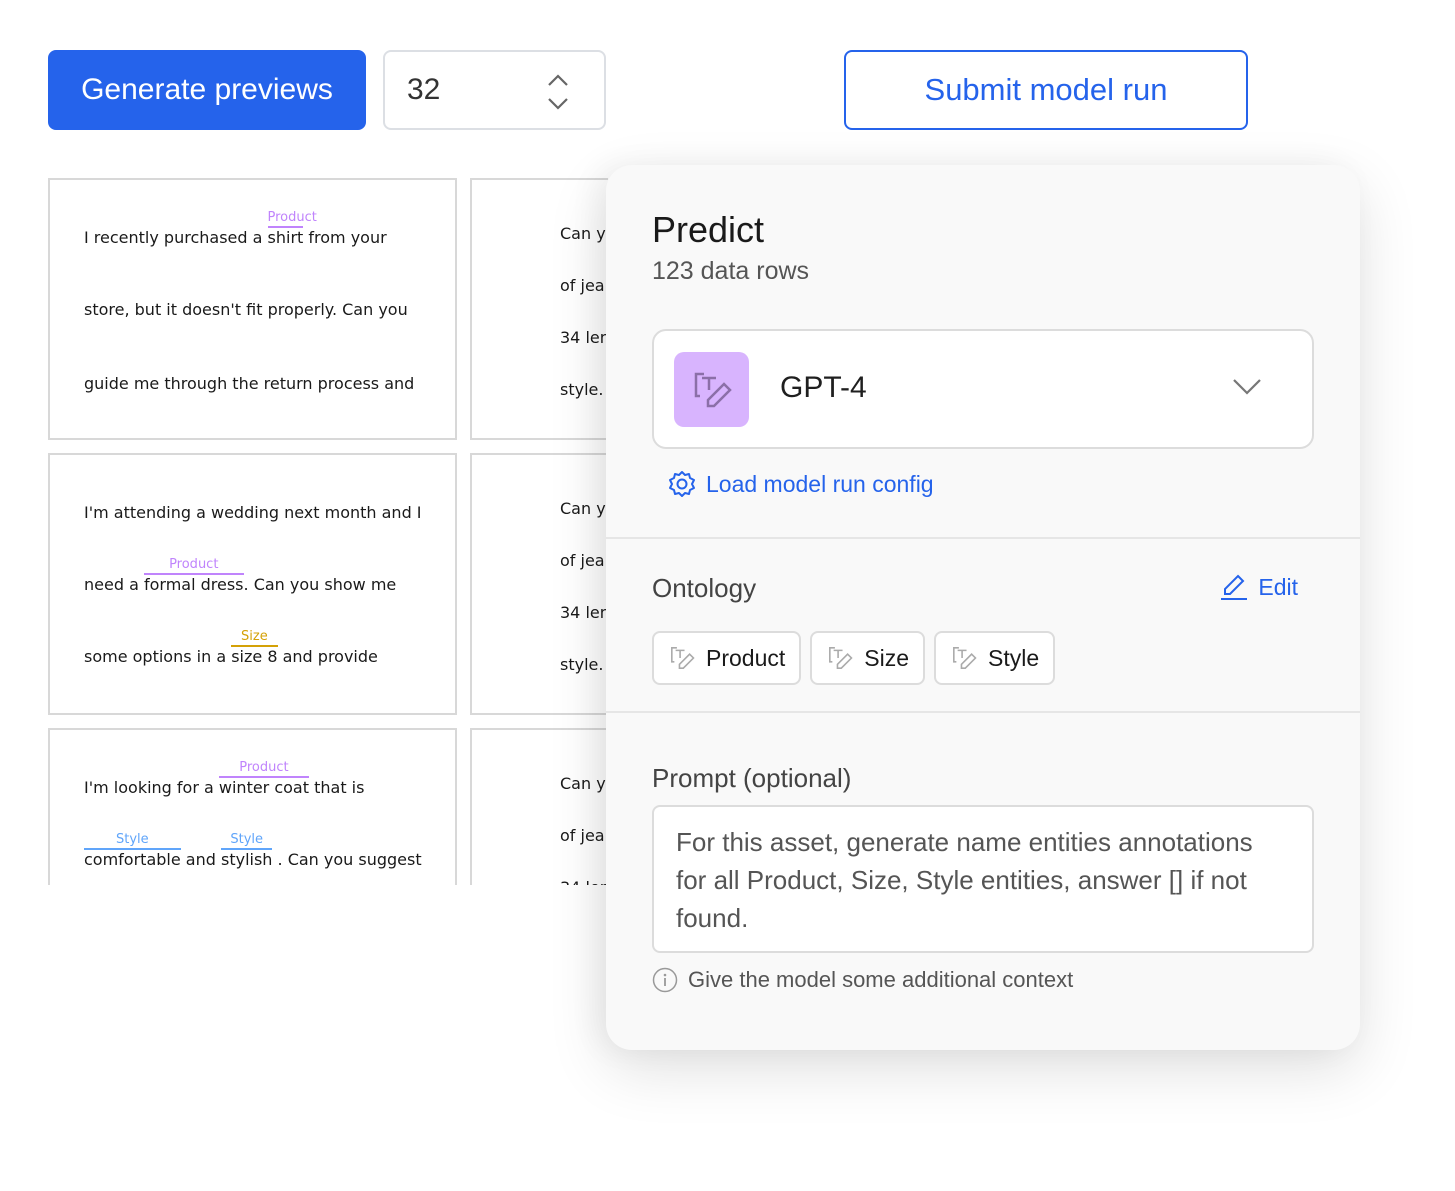 Image resolution: width=1455 pixels, height=1191 pixels. I want to click on entity-annotation: shirt Product, so click(292, 229).